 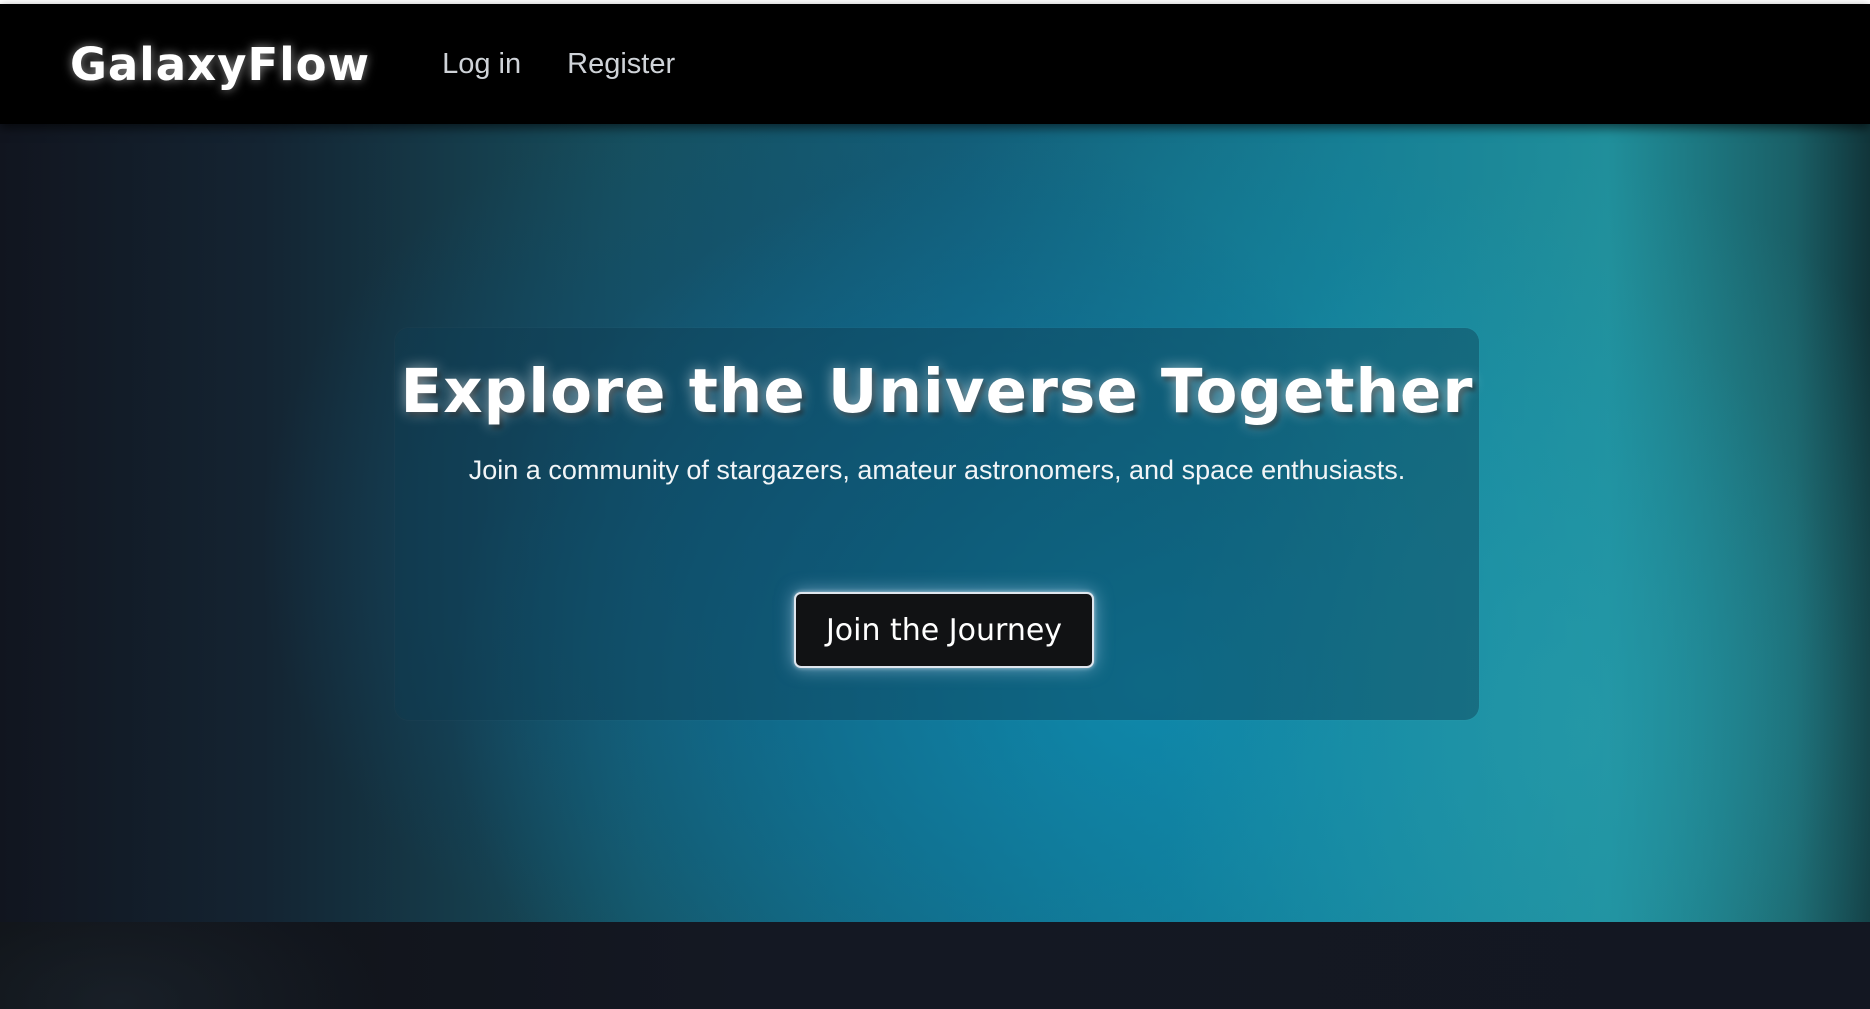 I want to click on login-link: Log in, so click(x=481, y=64).